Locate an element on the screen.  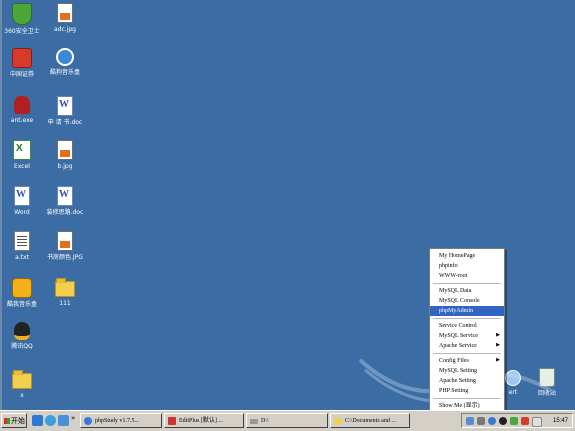
tray-360-icon is located at coordinates (514, 421).